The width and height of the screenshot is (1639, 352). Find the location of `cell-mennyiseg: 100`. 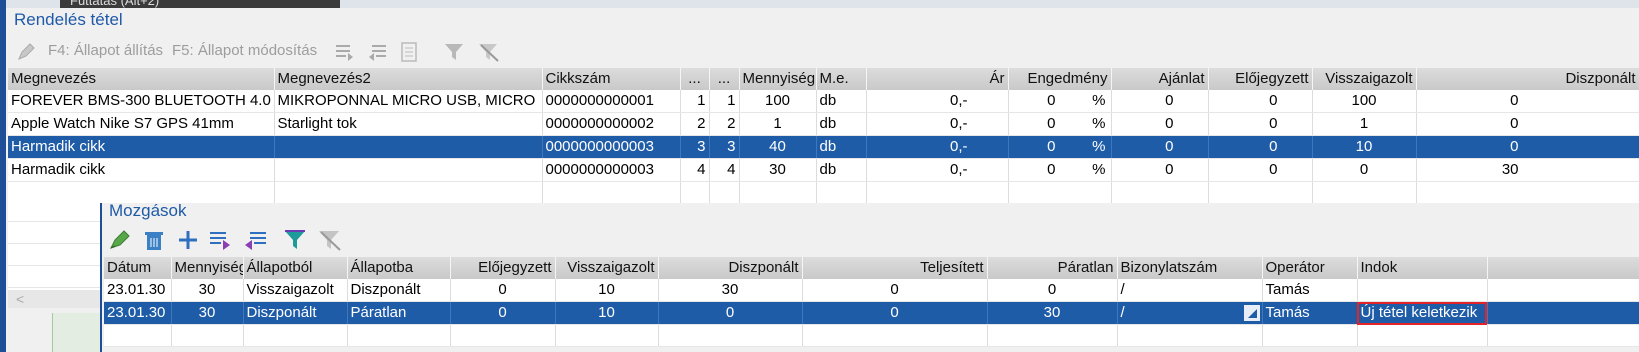

cell-mennyiseg: 100 is located at coordinates (778, 101).